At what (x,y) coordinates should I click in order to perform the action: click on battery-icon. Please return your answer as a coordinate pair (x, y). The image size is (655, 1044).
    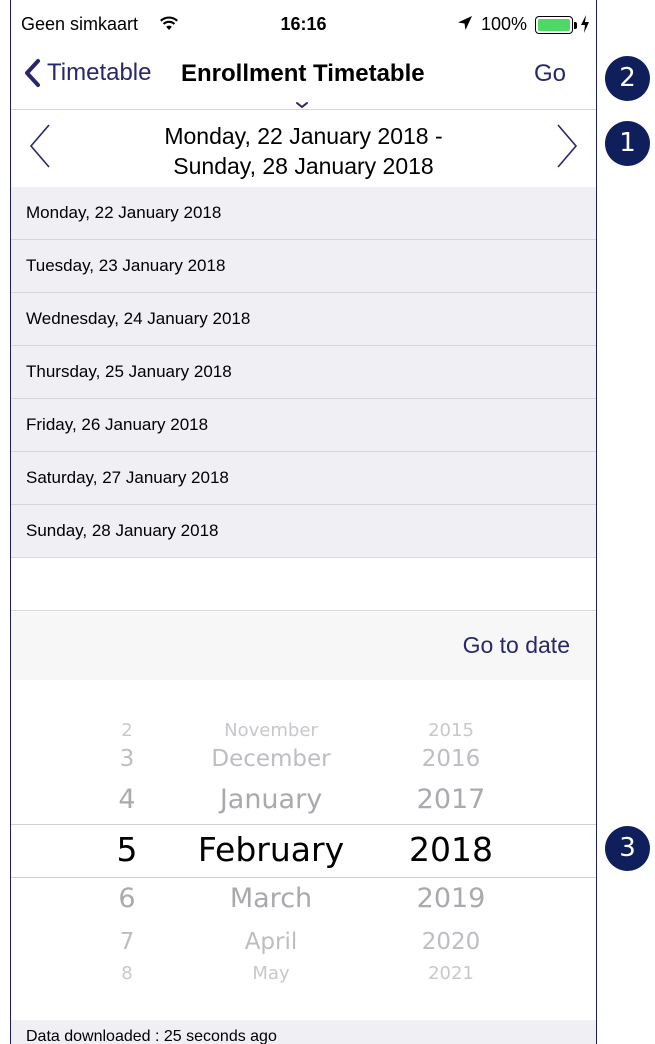
    Looking at the image, I should click on (554, 25).